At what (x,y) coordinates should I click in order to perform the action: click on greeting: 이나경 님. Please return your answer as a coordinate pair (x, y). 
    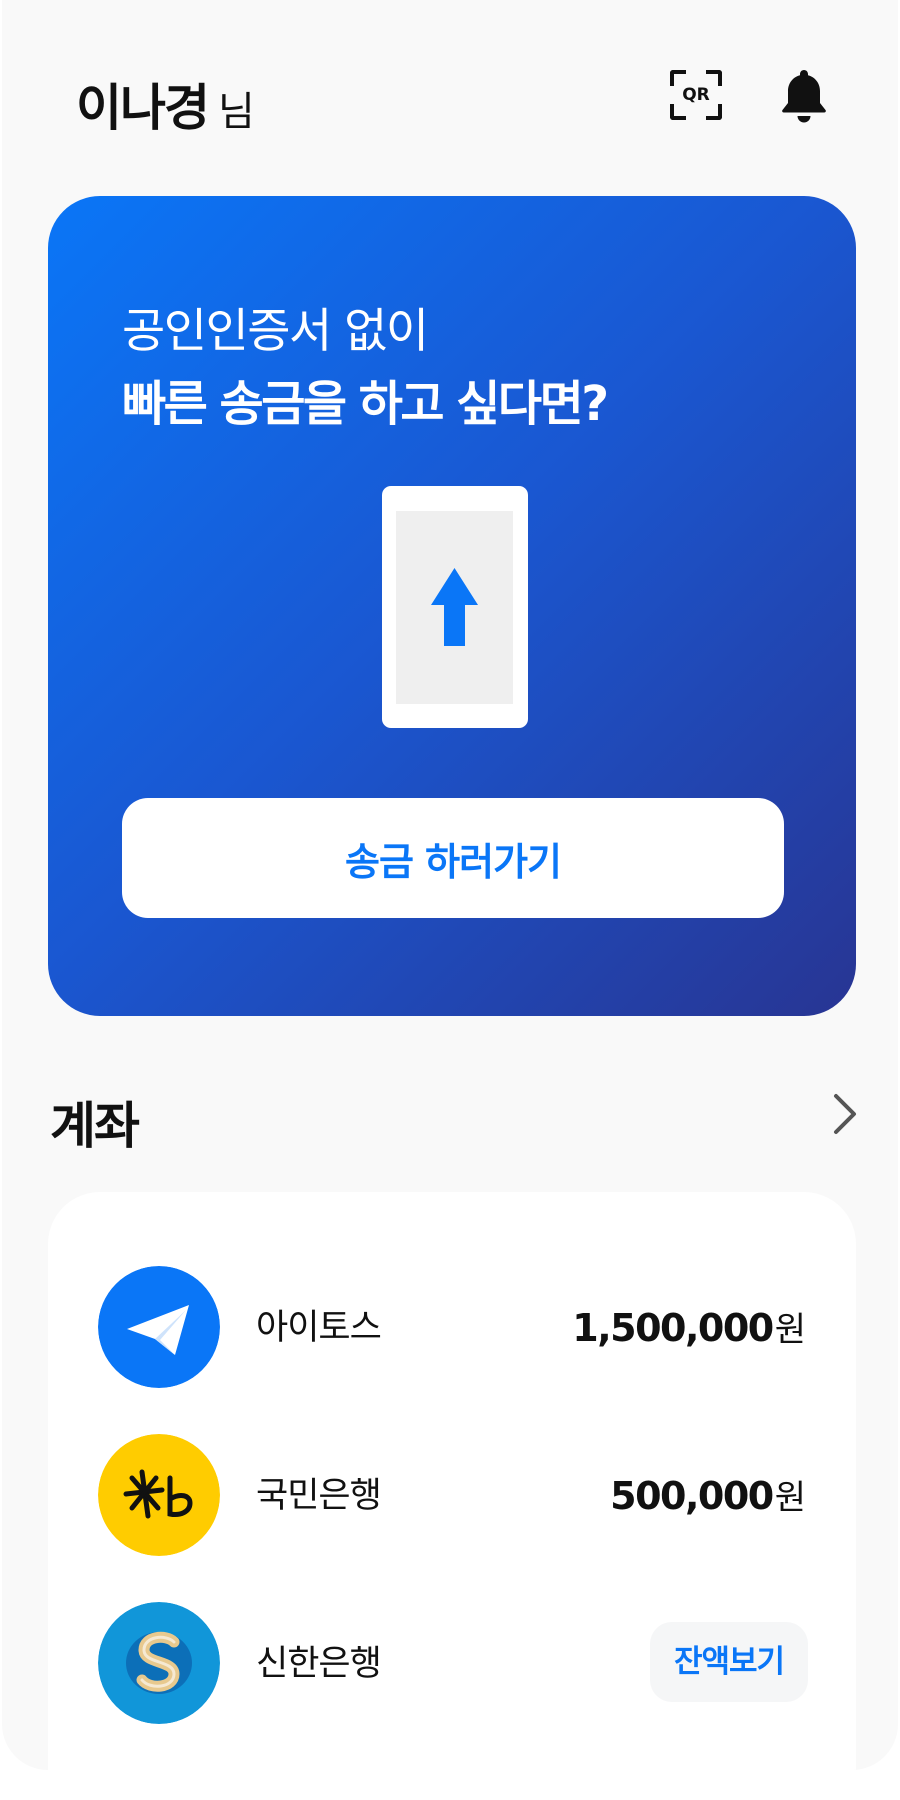
    Looking at the image, I should click on (165, 104).